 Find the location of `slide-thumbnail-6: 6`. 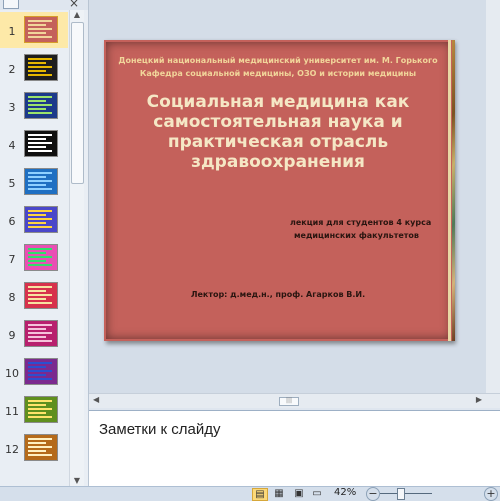

slide-thumbnail-6: 6 is located at coordinates (34, 220).